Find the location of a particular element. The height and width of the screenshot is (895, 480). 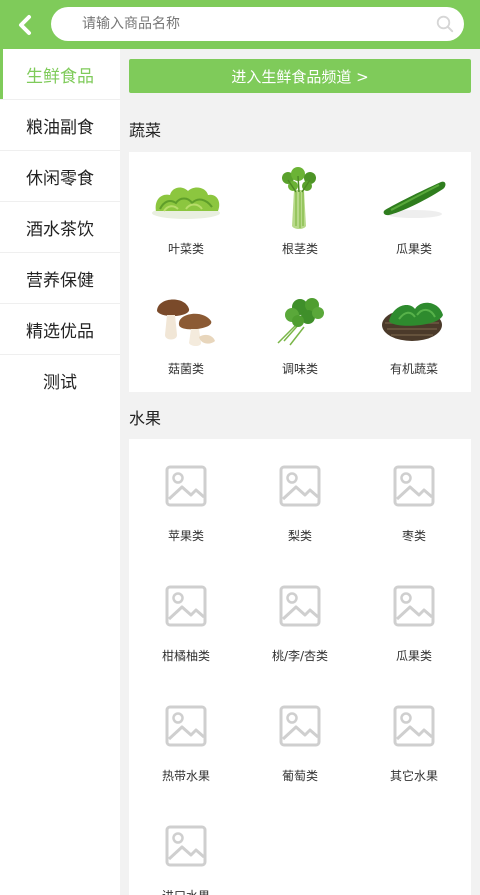

sidebar-item-label: 测试 is located at coordinates (60, 383).